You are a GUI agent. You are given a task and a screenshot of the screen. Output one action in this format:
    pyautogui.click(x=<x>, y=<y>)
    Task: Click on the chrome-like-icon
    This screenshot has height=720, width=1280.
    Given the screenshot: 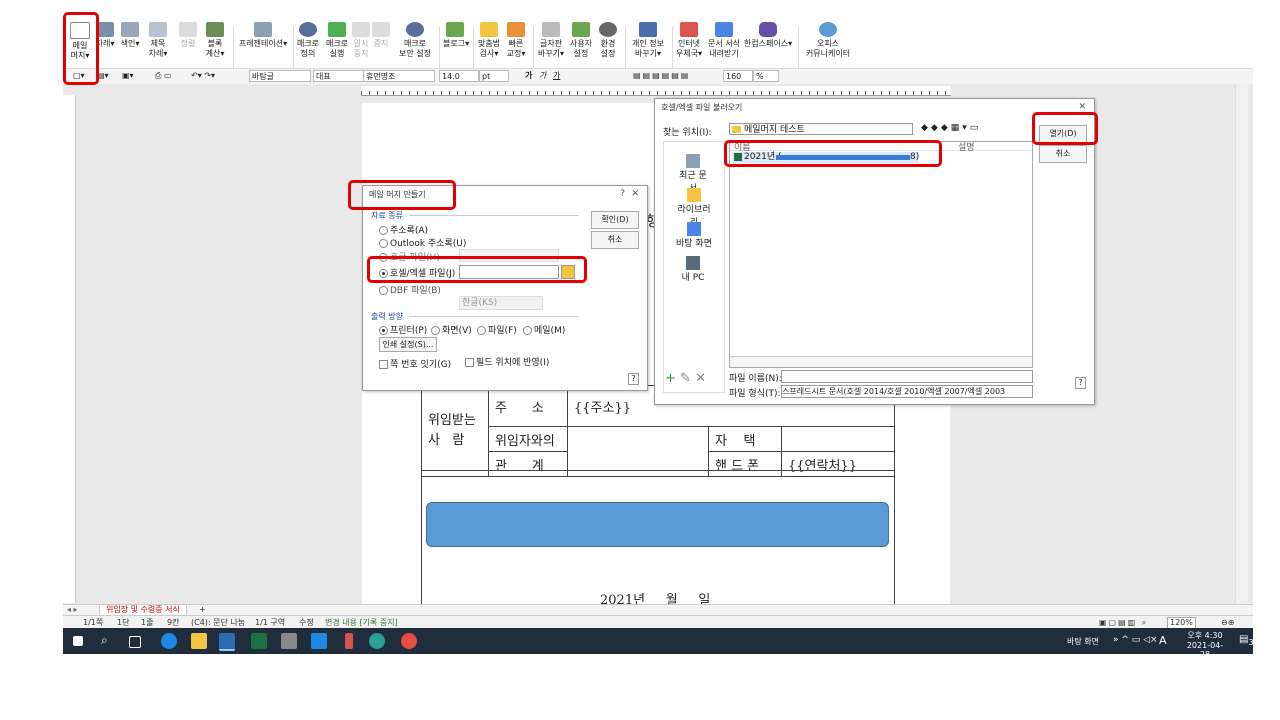 What is the action you would take?
    pyautogui.click(x=409, y=641)
    